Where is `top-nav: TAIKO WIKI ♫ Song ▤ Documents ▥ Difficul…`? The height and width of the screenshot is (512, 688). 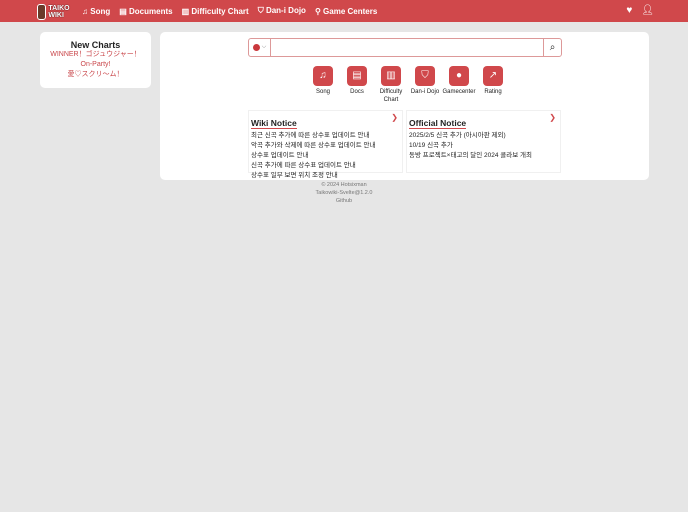 top-nav: TAIKO WIKI ♫ Song ▤ Documents ▥ Difficul… is located at coordinates (344, 11).